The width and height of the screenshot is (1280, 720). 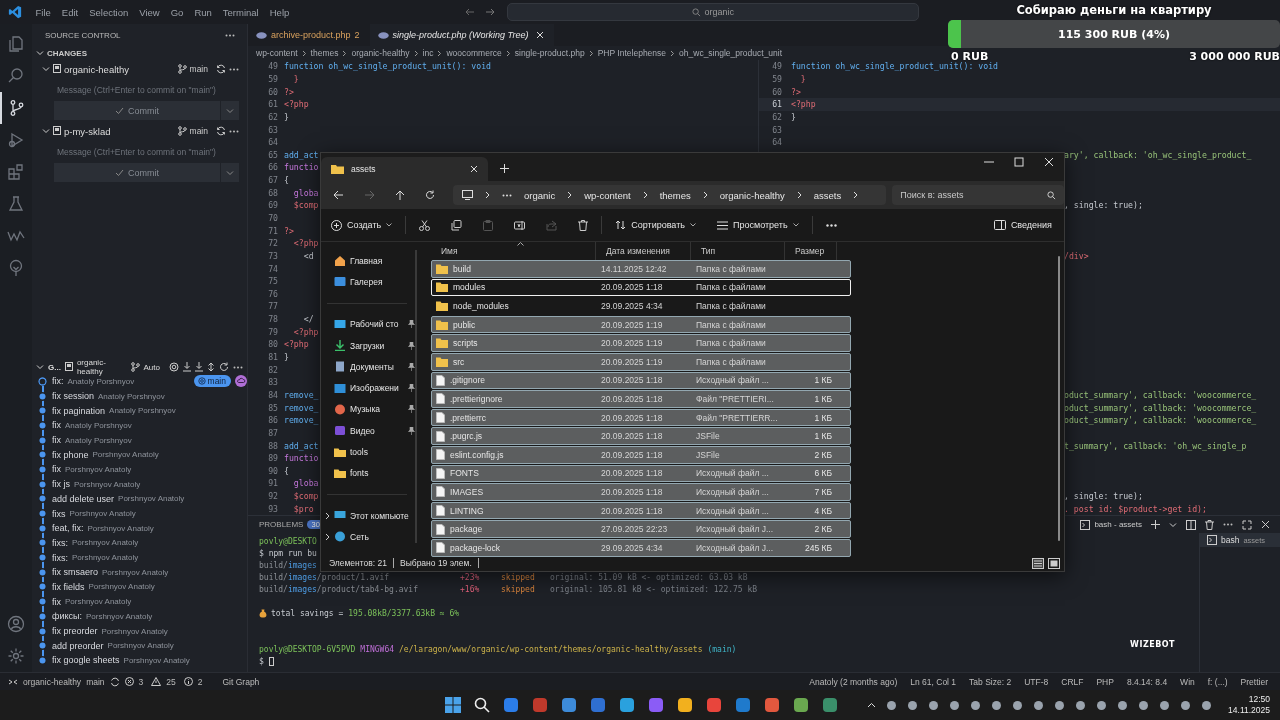 I want to click on breadcrumb-item: organic-healthy, so click(x=380, y=53).